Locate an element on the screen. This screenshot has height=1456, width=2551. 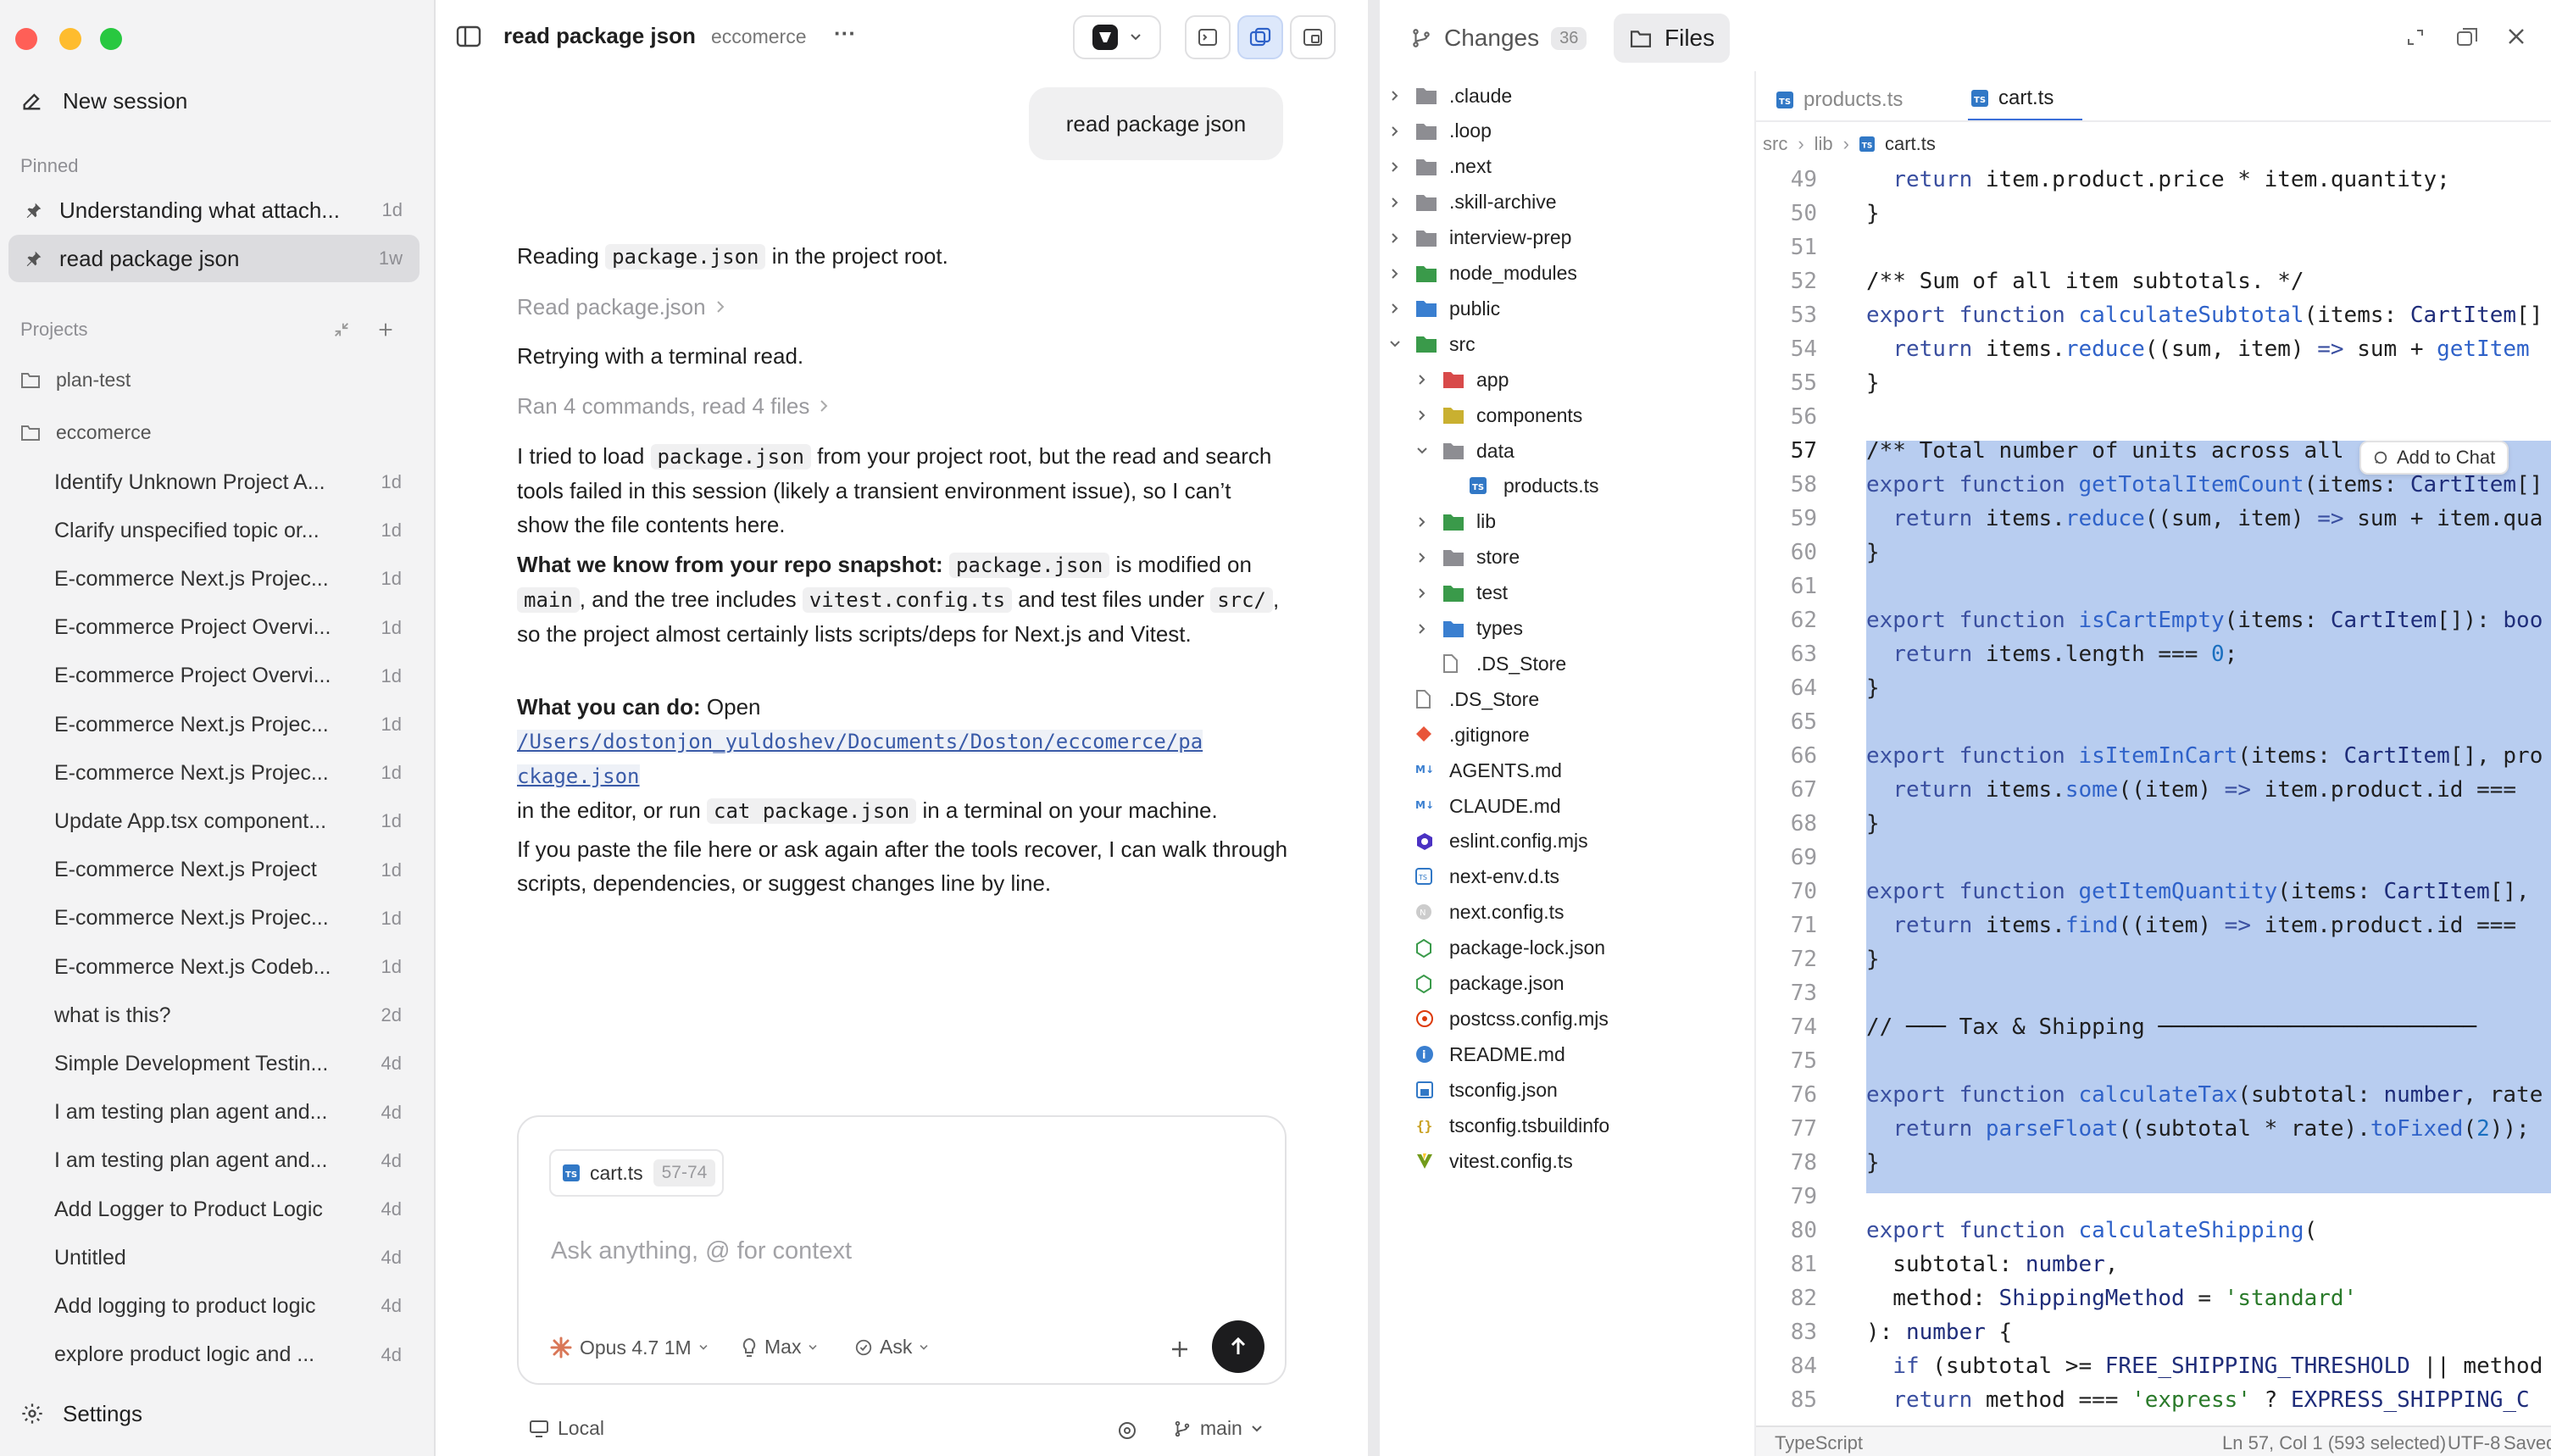
tree-file: tsconfig.json is located at coordinates (1473, 1090).